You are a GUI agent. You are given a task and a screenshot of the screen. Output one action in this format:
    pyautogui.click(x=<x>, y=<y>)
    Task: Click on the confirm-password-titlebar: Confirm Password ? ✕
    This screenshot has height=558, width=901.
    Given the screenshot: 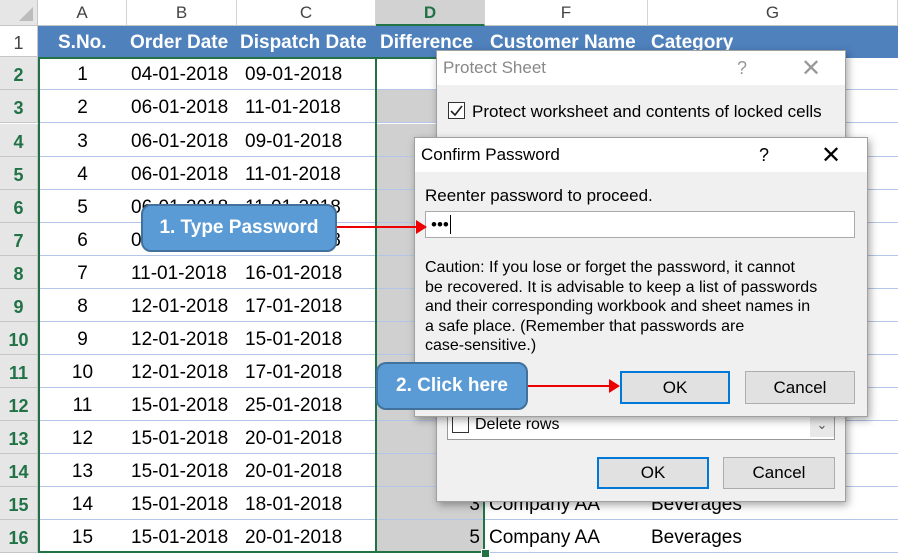 What is the action you would take?
    pyautogui.click(x=641, y=155)
    